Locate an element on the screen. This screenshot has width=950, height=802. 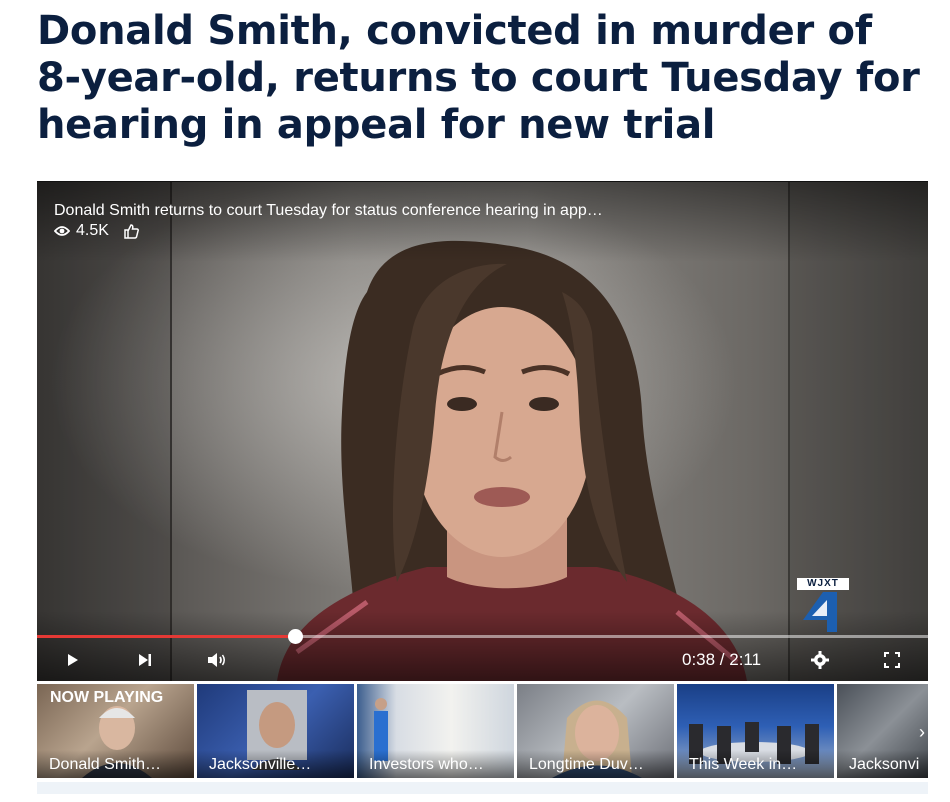
volume-icon is located at coordinates (216, 660).